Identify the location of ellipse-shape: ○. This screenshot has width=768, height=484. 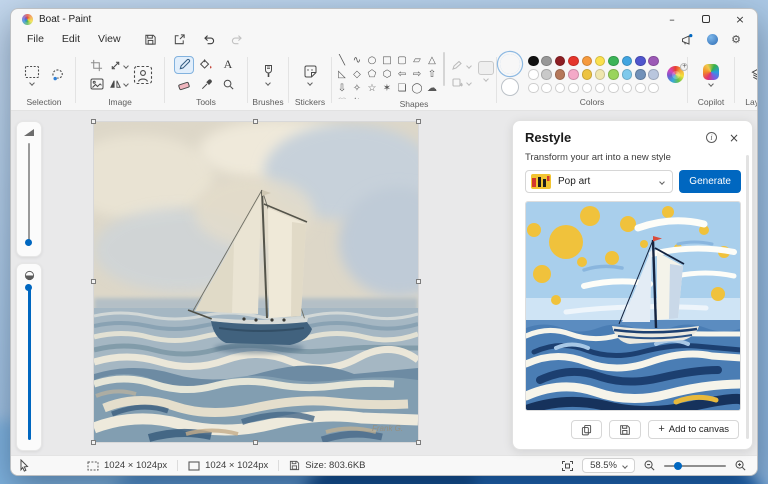
(372, 61).